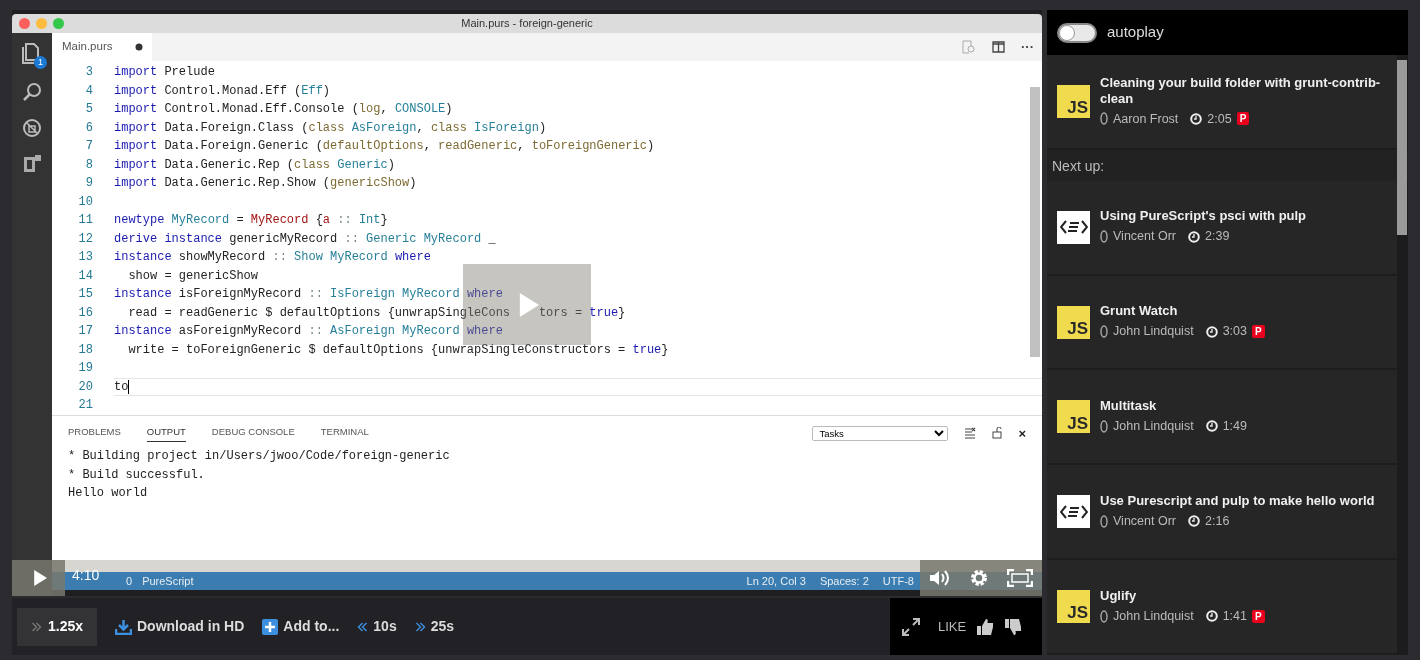 This screenshot has width=1420, height=660. I want to click on line-number: 17, so click(85, 332).